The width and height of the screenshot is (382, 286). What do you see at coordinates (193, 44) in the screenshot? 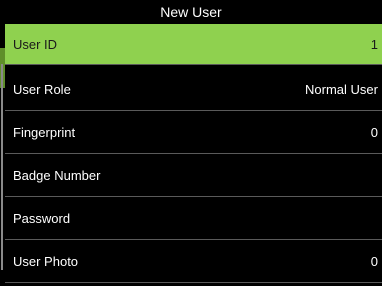
I see `menu-item-user-id: User ID 1` at bounding box center [193, 44].